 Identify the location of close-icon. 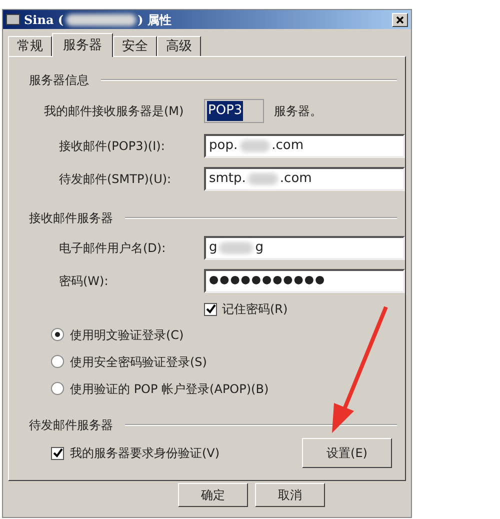
(400, 20).